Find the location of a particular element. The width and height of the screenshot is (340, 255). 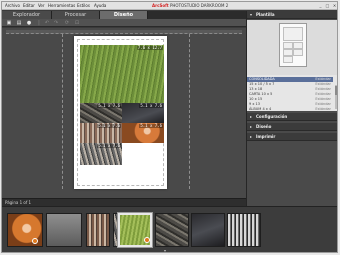

thumb-stones-photo is located at coordinates (172, 230).